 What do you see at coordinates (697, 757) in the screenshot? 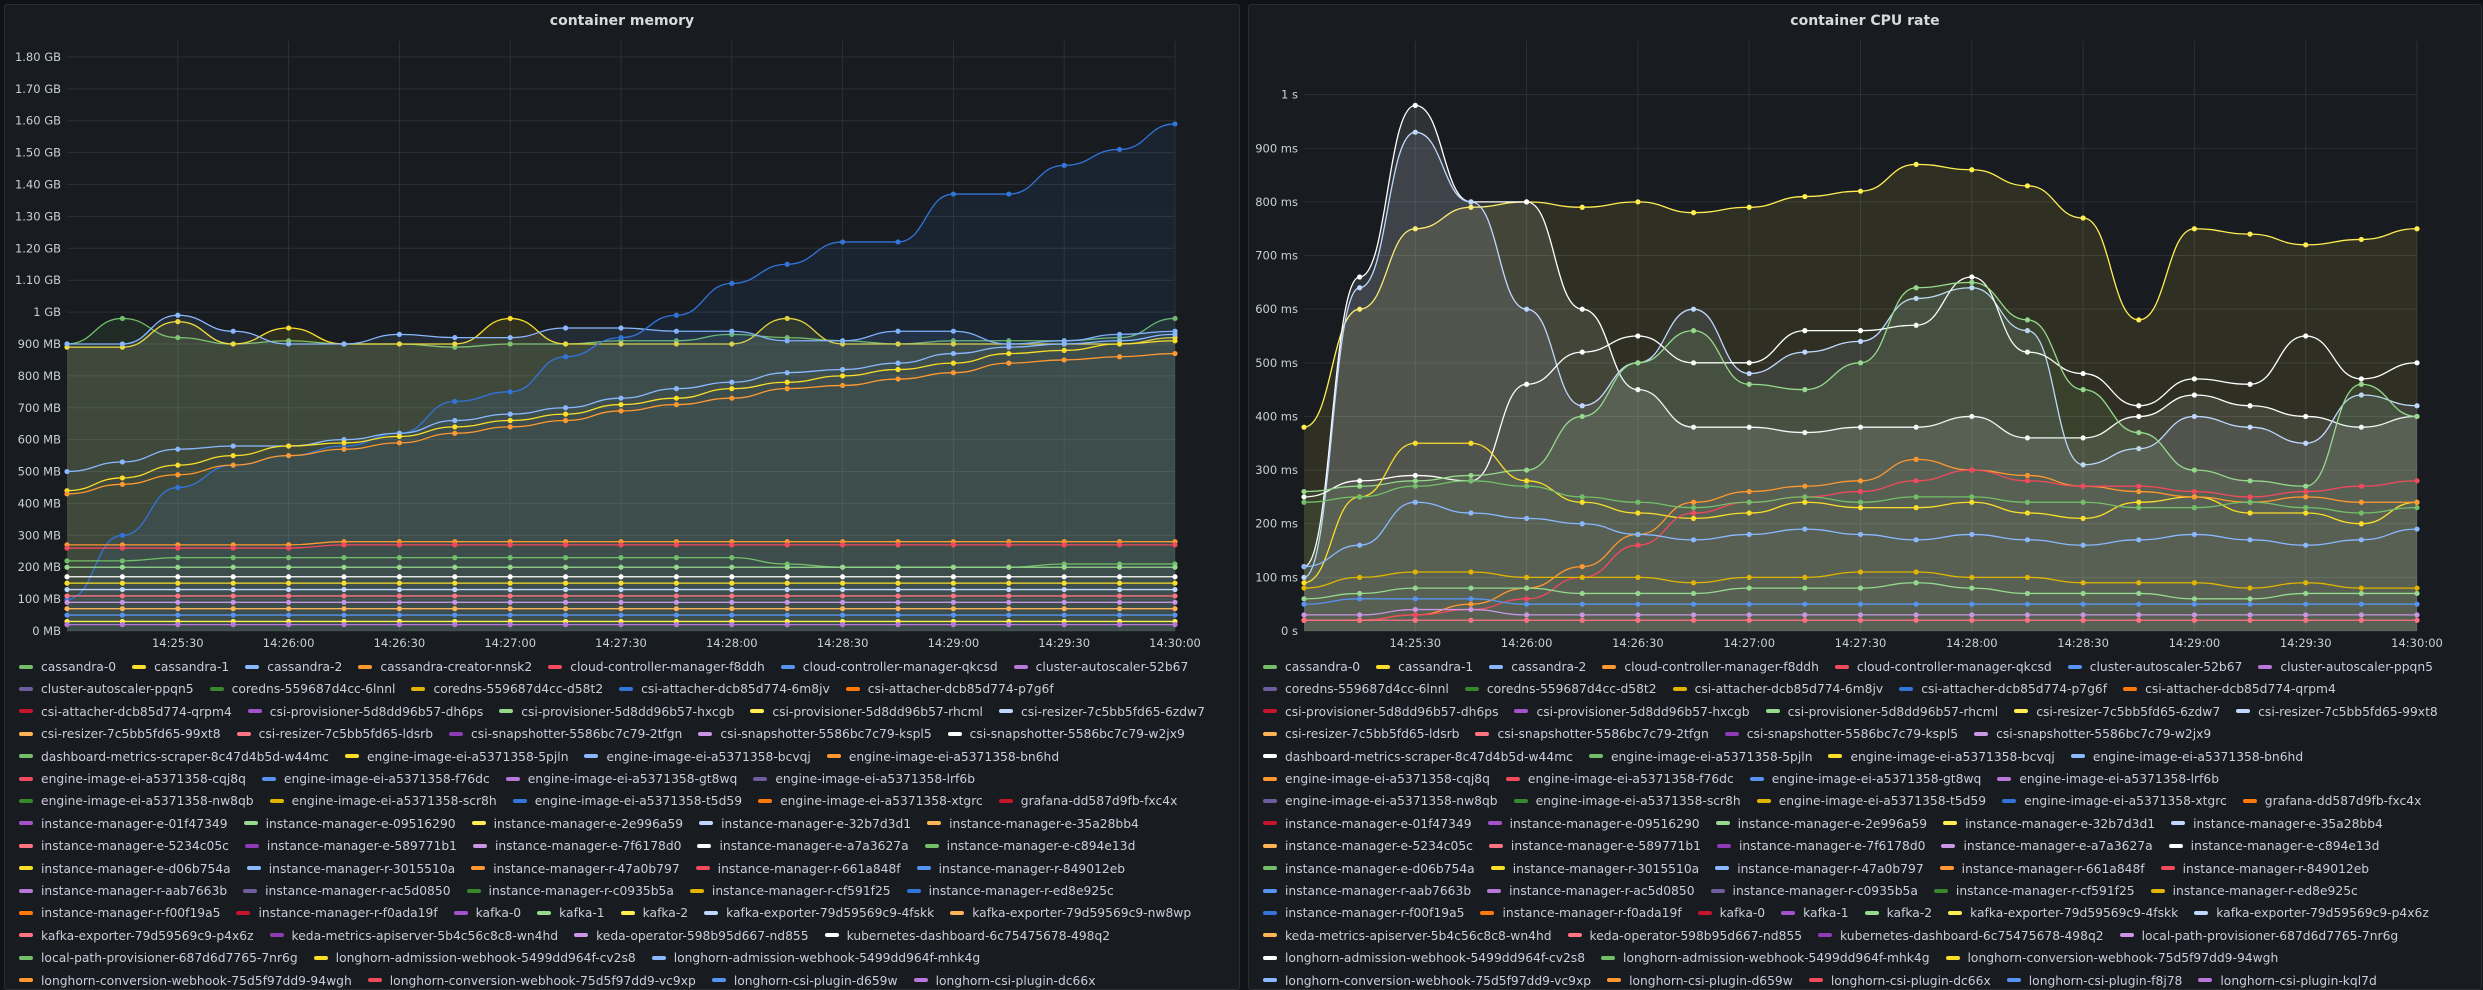
I see `legend-item: engine-image-ei-a5371358-bcvqj` at bounding box center [697, 757].